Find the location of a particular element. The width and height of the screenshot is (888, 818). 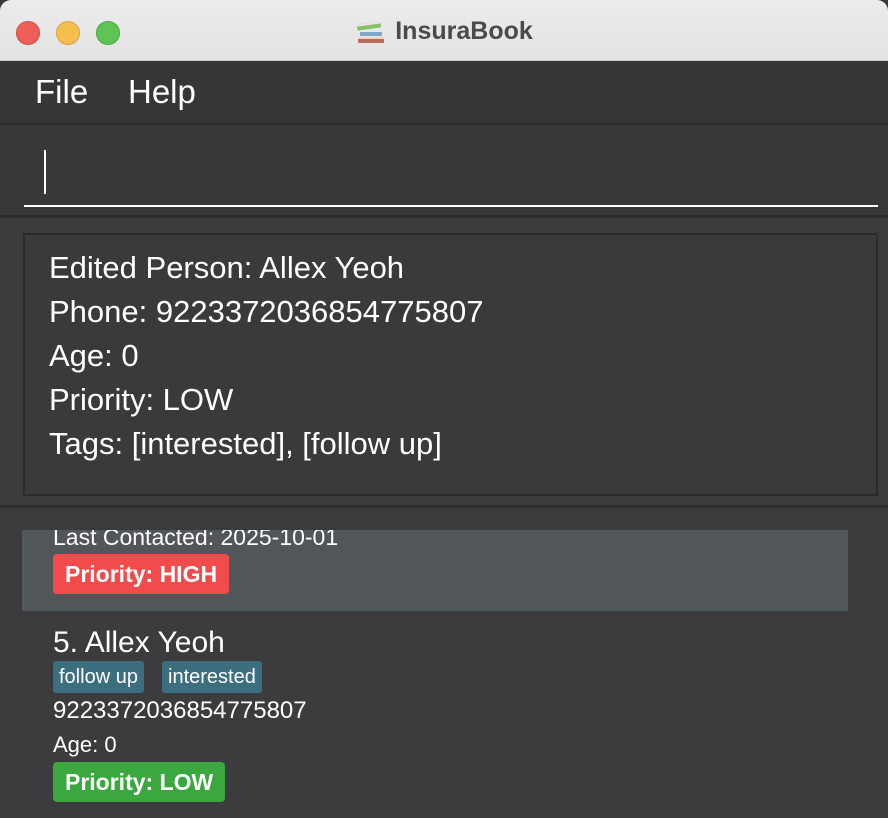

command-input is located at coordinates (451, 174).